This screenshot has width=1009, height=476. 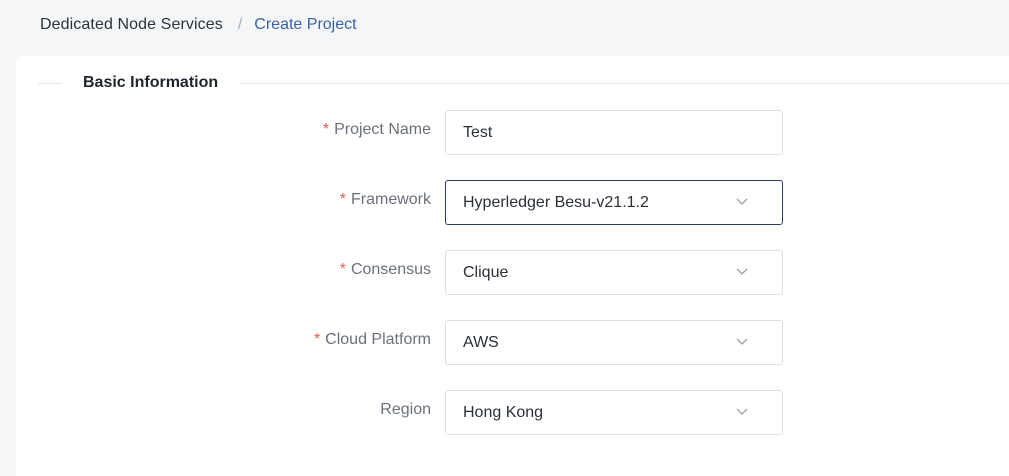 What do you see at coordinates (614, 342) in the screenshot?
I see `cloud-platform-select: AWS` at bounding box center [614, 342].